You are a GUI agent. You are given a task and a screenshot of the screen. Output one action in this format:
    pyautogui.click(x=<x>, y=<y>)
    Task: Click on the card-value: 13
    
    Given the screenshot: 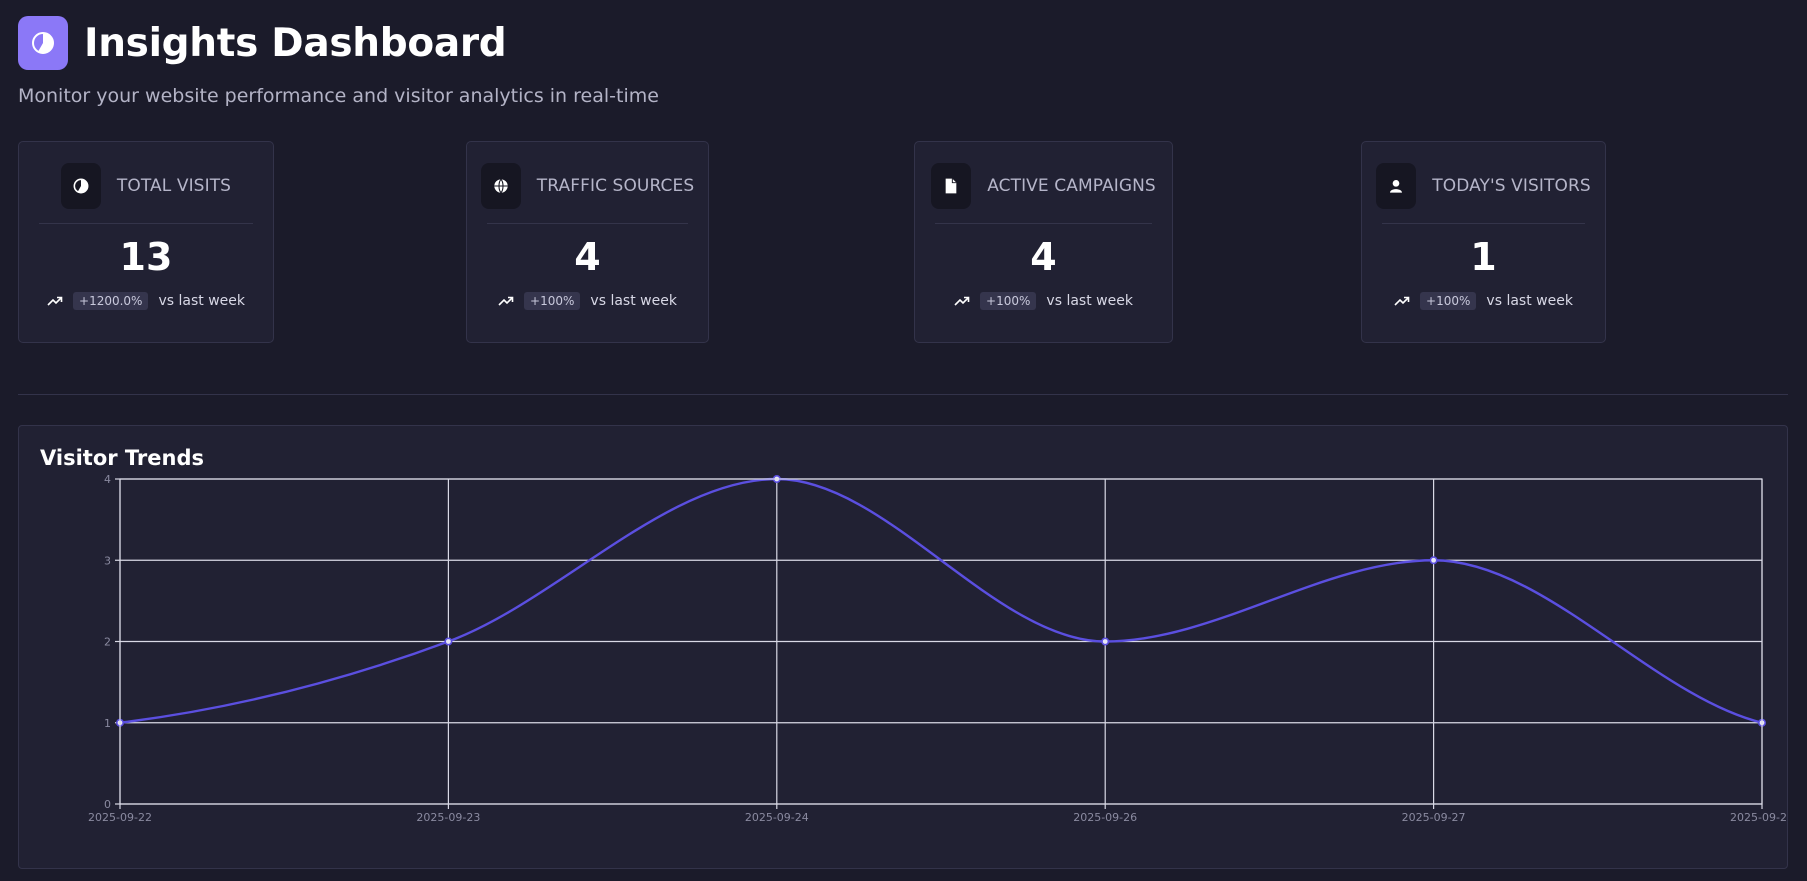 What is the action you would take?
    pyautogui.click(x=146, y=257)
    